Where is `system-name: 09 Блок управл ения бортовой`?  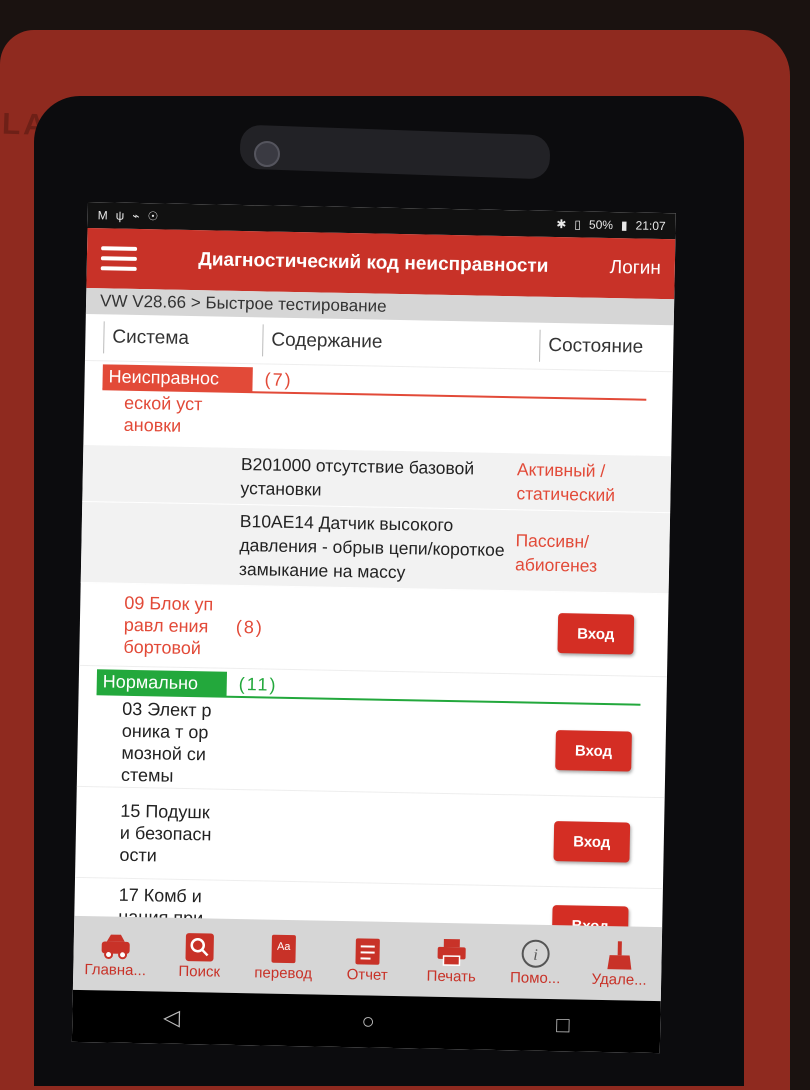
system-name: 09 Блок управл ения бортовой is located at coordinates (169, 626).